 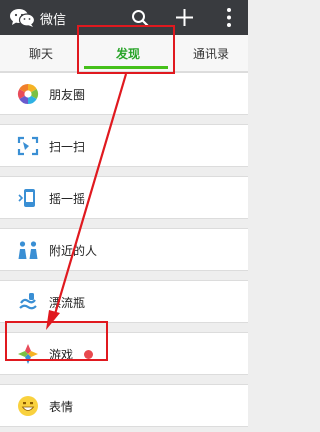 I want to click on moments-icon, so click(x=28, y=94).